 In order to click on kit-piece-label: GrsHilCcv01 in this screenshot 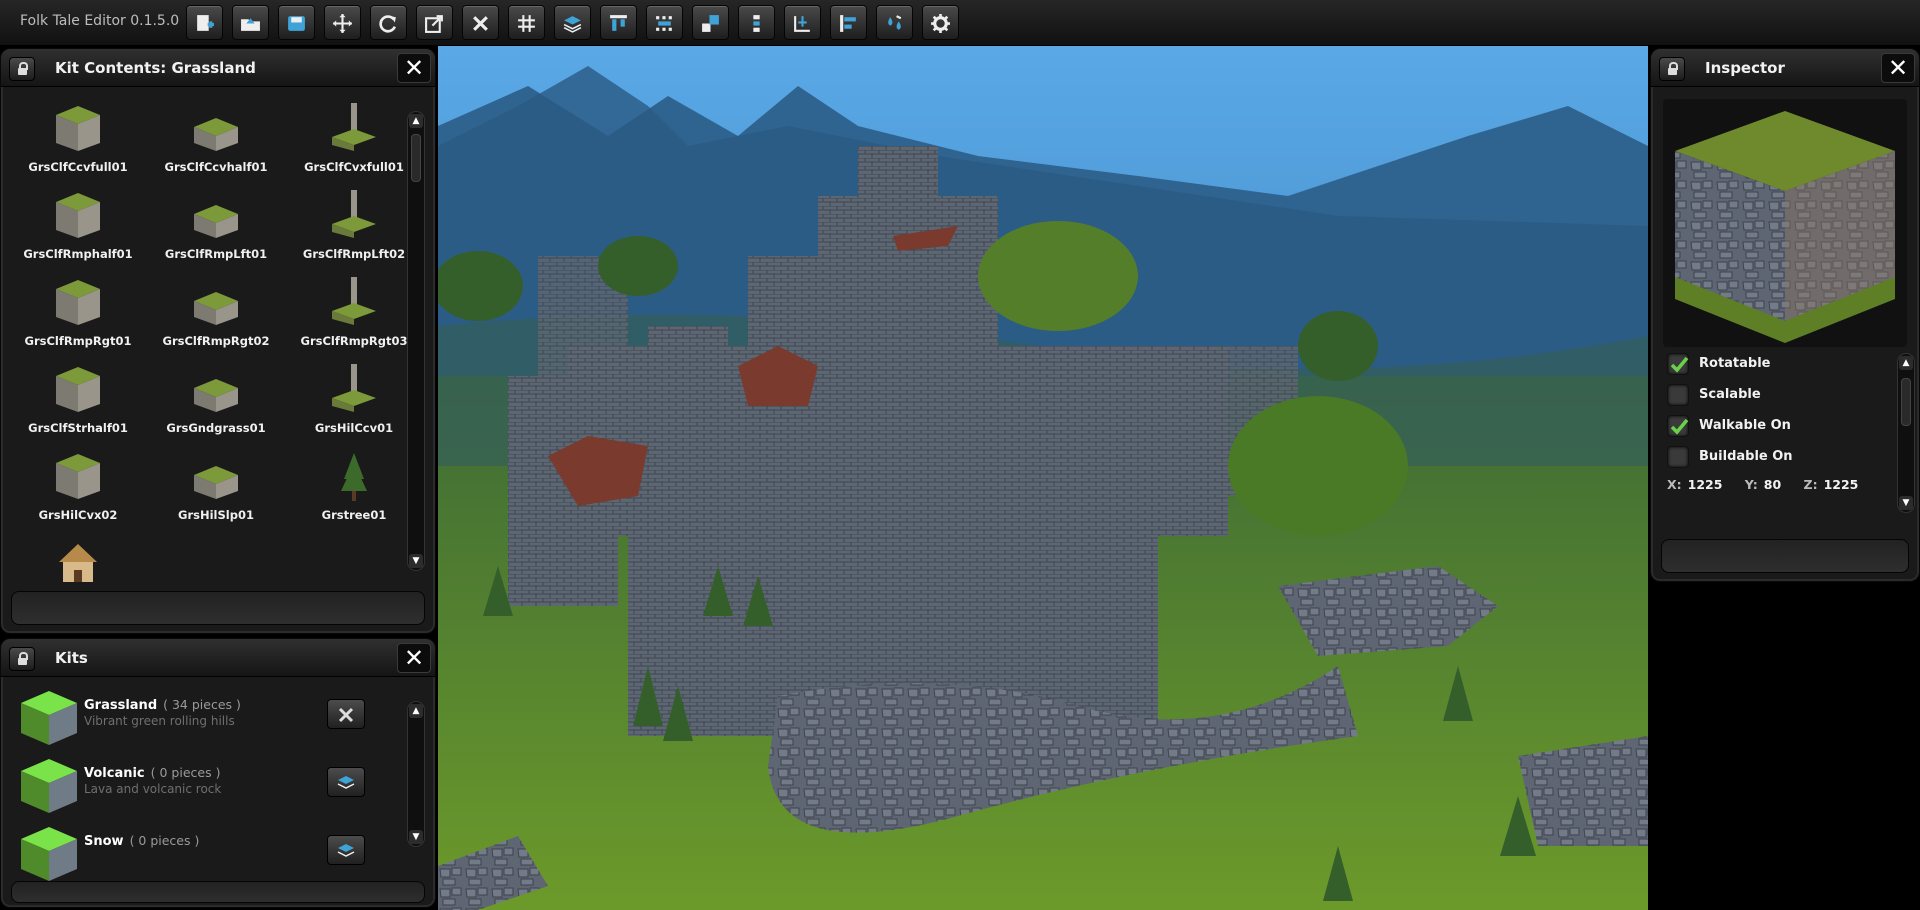, I will do `click(354, 428)`.